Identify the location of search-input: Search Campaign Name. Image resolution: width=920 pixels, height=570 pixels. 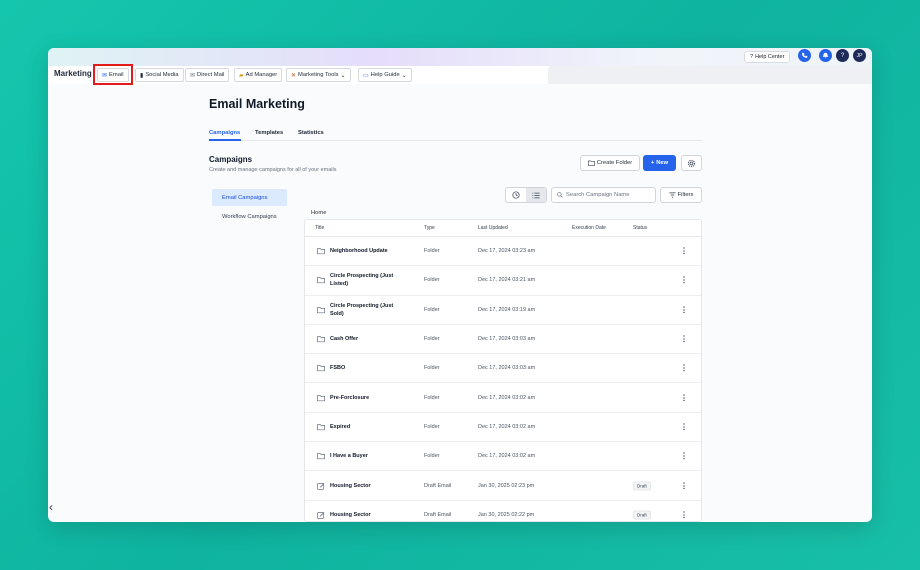
(603, 195).